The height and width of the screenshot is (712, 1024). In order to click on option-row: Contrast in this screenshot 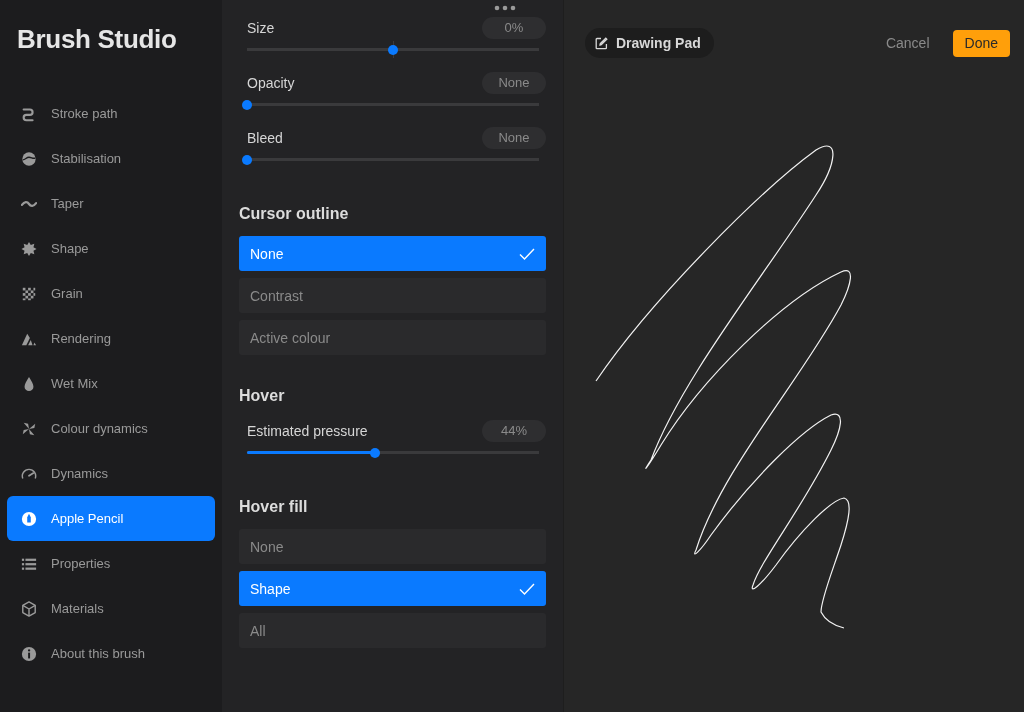, I will do `click(392, 295)`.